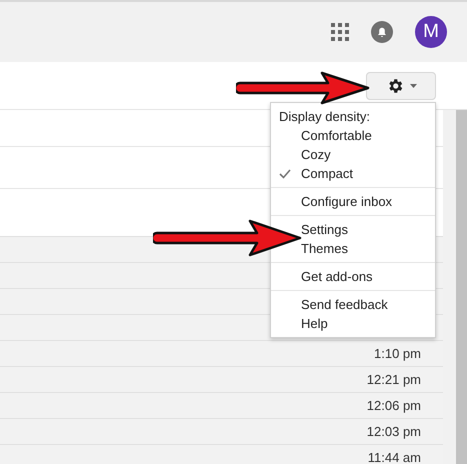 The height and width of the screenshot is (464, 467). Describe the element at coordinates (325, 117) in the screenshot. I see `menu-heading: Display density:` at that location.